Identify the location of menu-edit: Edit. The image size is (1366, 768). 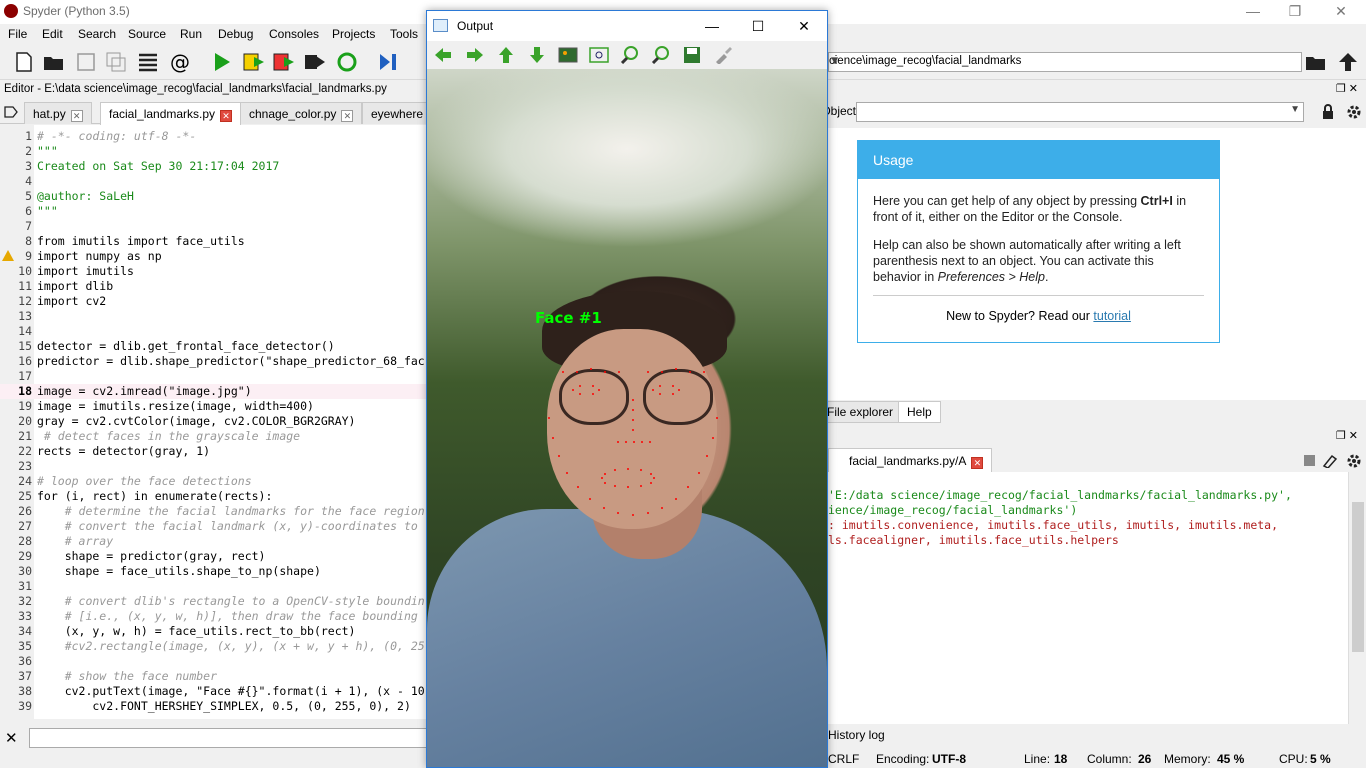
(52, 34).